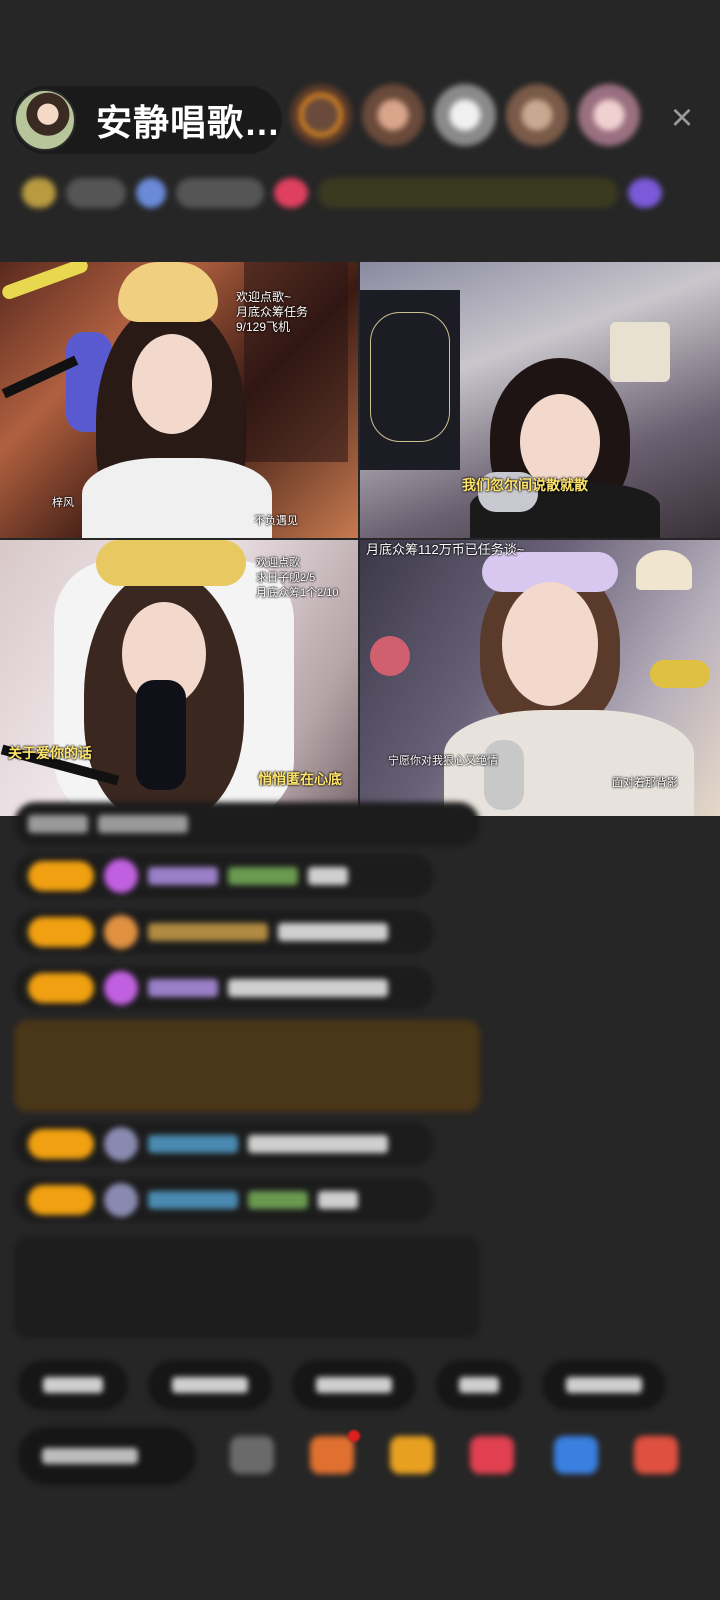 Image resolution: width=720 pixels, height=1600 pixels. What do you see at coordinates (45, 120) in the screenshot?
I see `host-avatar` at bounding box center [45, 120].